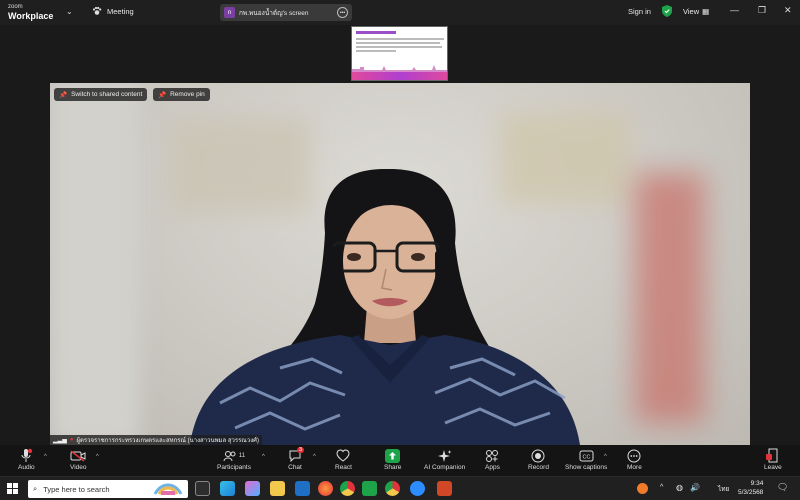 This screenshot has width=800, height=500. I want to click on network-icon: ◍, so click(679, 487).